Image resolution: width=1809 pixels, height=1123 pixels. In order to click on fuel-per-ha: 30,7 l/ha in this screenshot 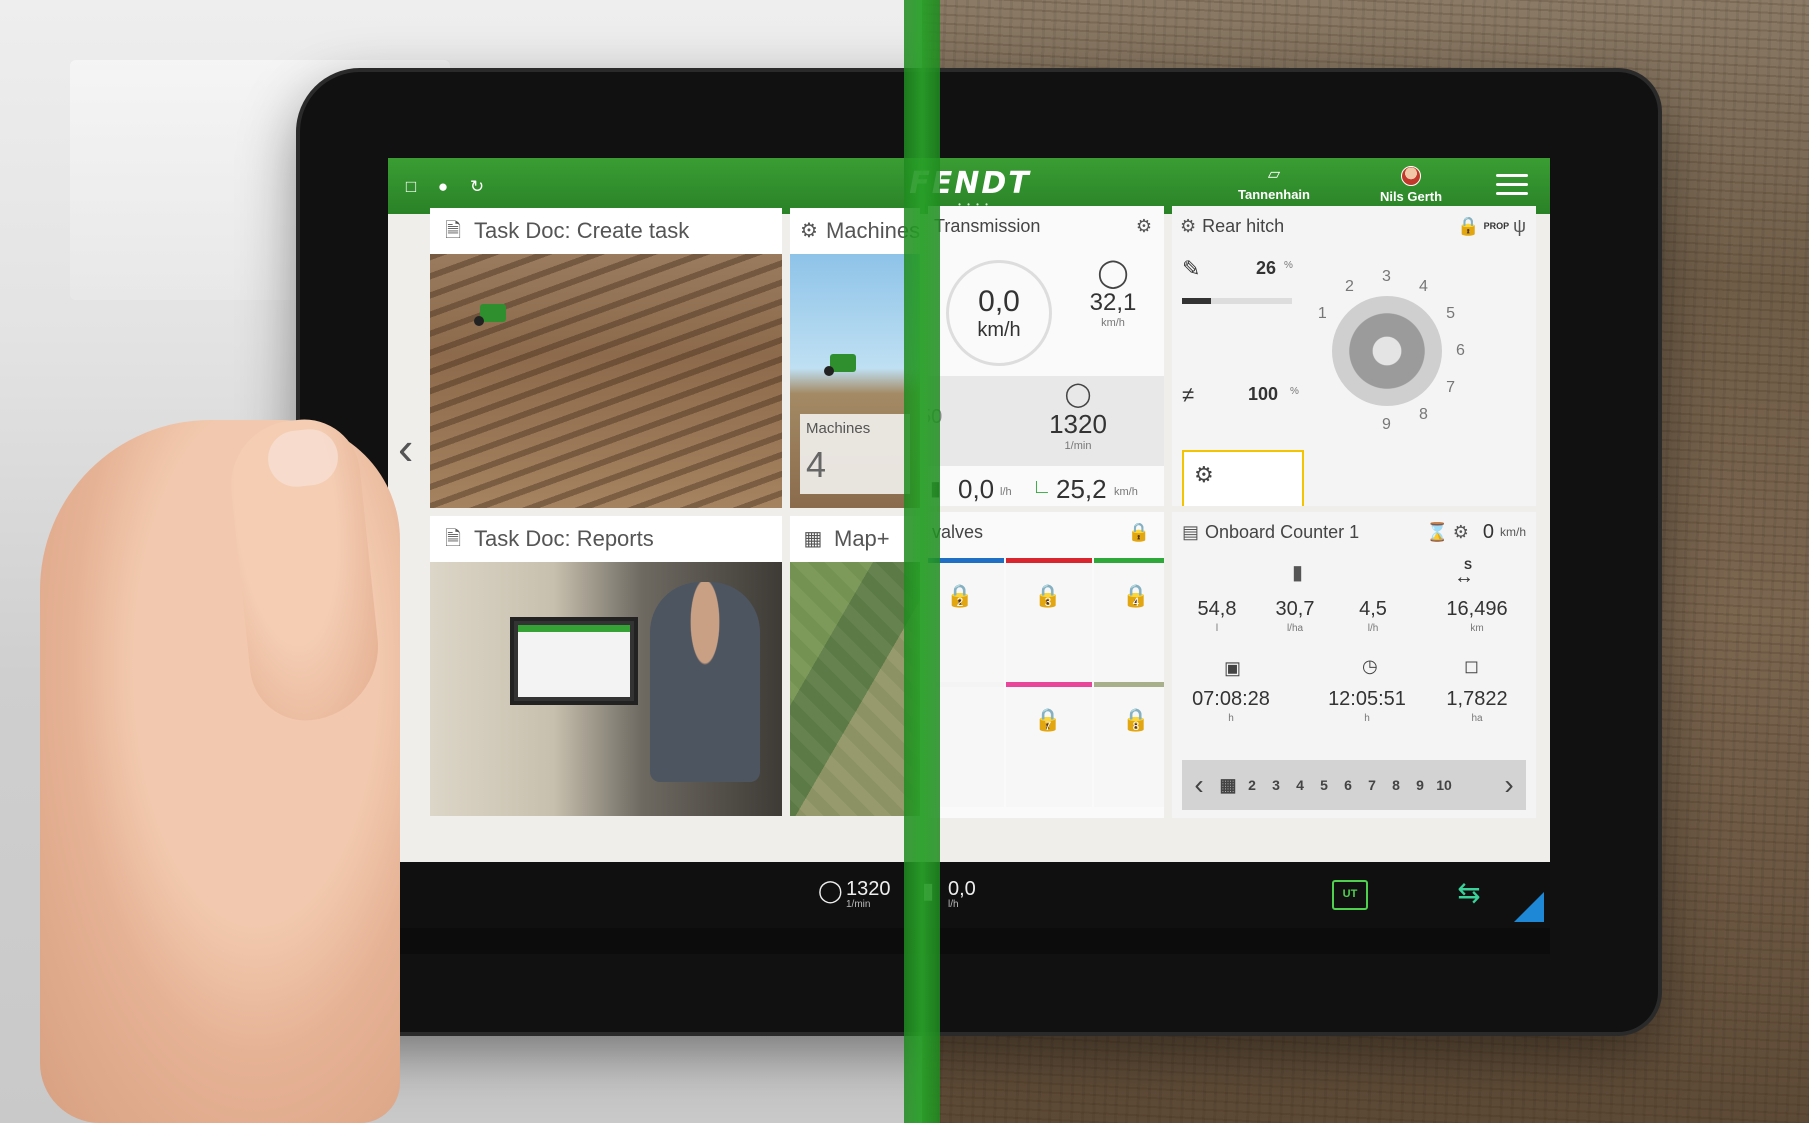, I will do `click(1295, 616)`.